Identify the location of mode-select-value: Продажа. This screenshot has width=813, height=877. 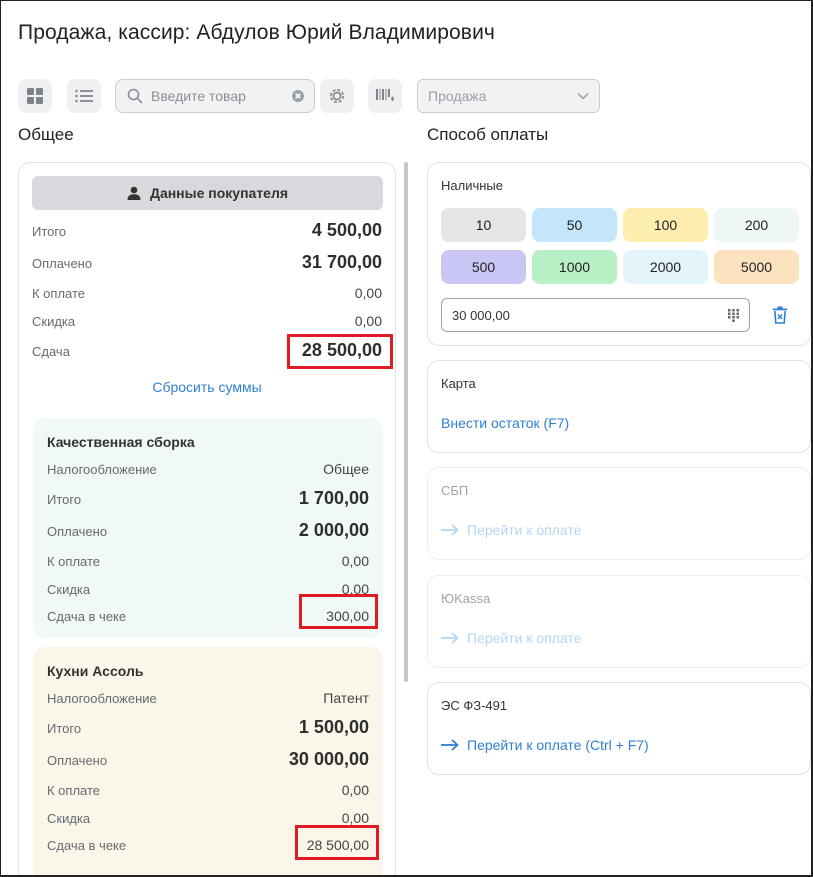
(457, 96).